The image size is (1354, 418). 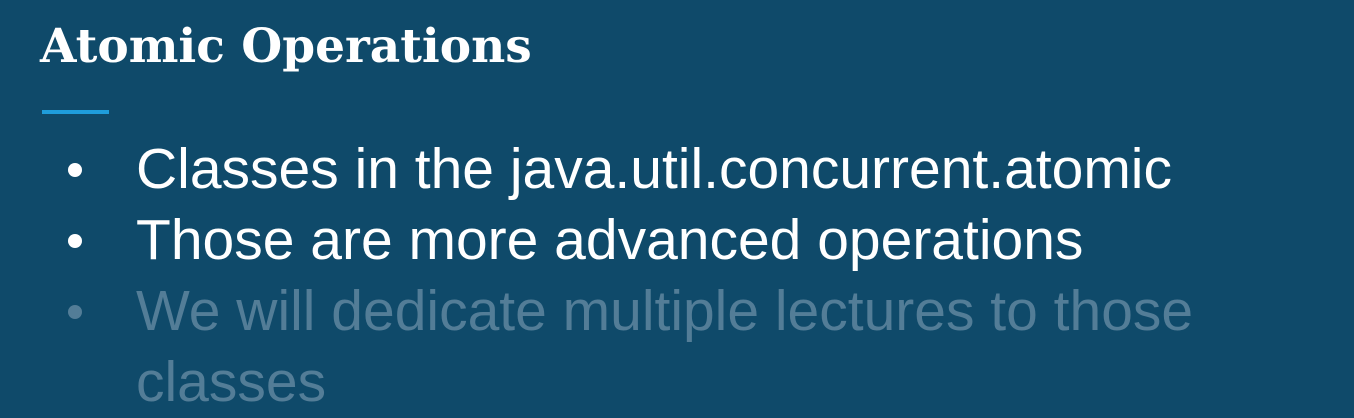 What do you see at coordinates (75, 112) in the screenshot?
I see `title-accent-bar` at bounding box center [75, 112].